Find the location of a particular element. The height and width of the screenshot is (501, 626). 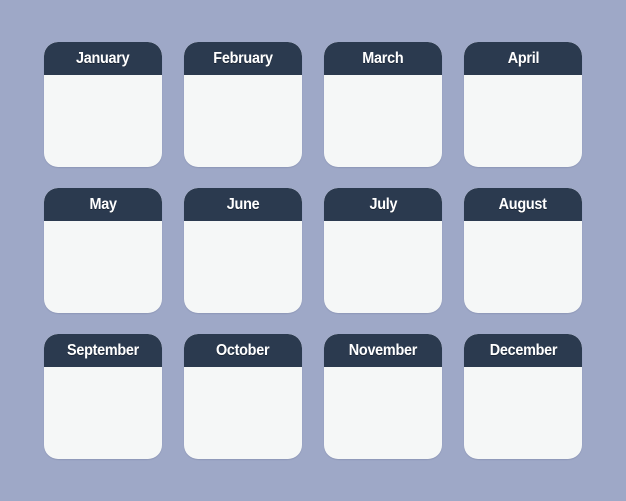

month-card-july: July is located at coordinates (383, 250).